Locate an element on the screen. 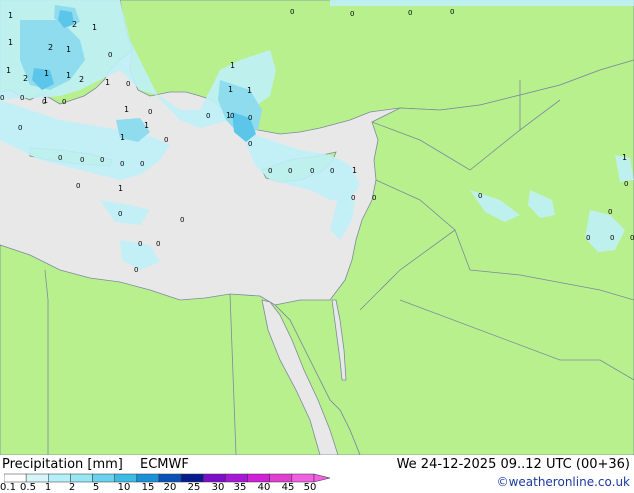 Image resolution: width=634 pixels, height=493 pixels. color-scale-label: 35 is located at coordinates (240, 487).